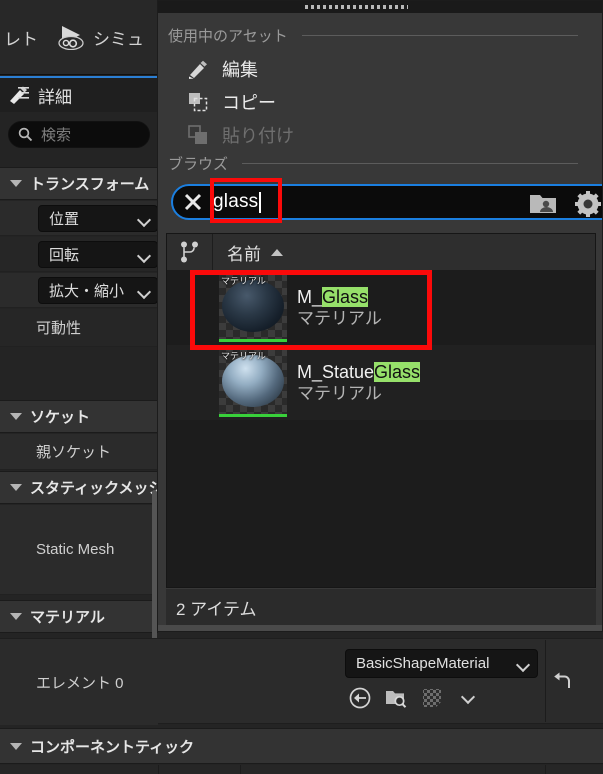 The width and height of the screenshot is (603, 774). Describe the element at coordinates (244, 252) in the screenshot. I see `column-header-name: 名前` at that location.